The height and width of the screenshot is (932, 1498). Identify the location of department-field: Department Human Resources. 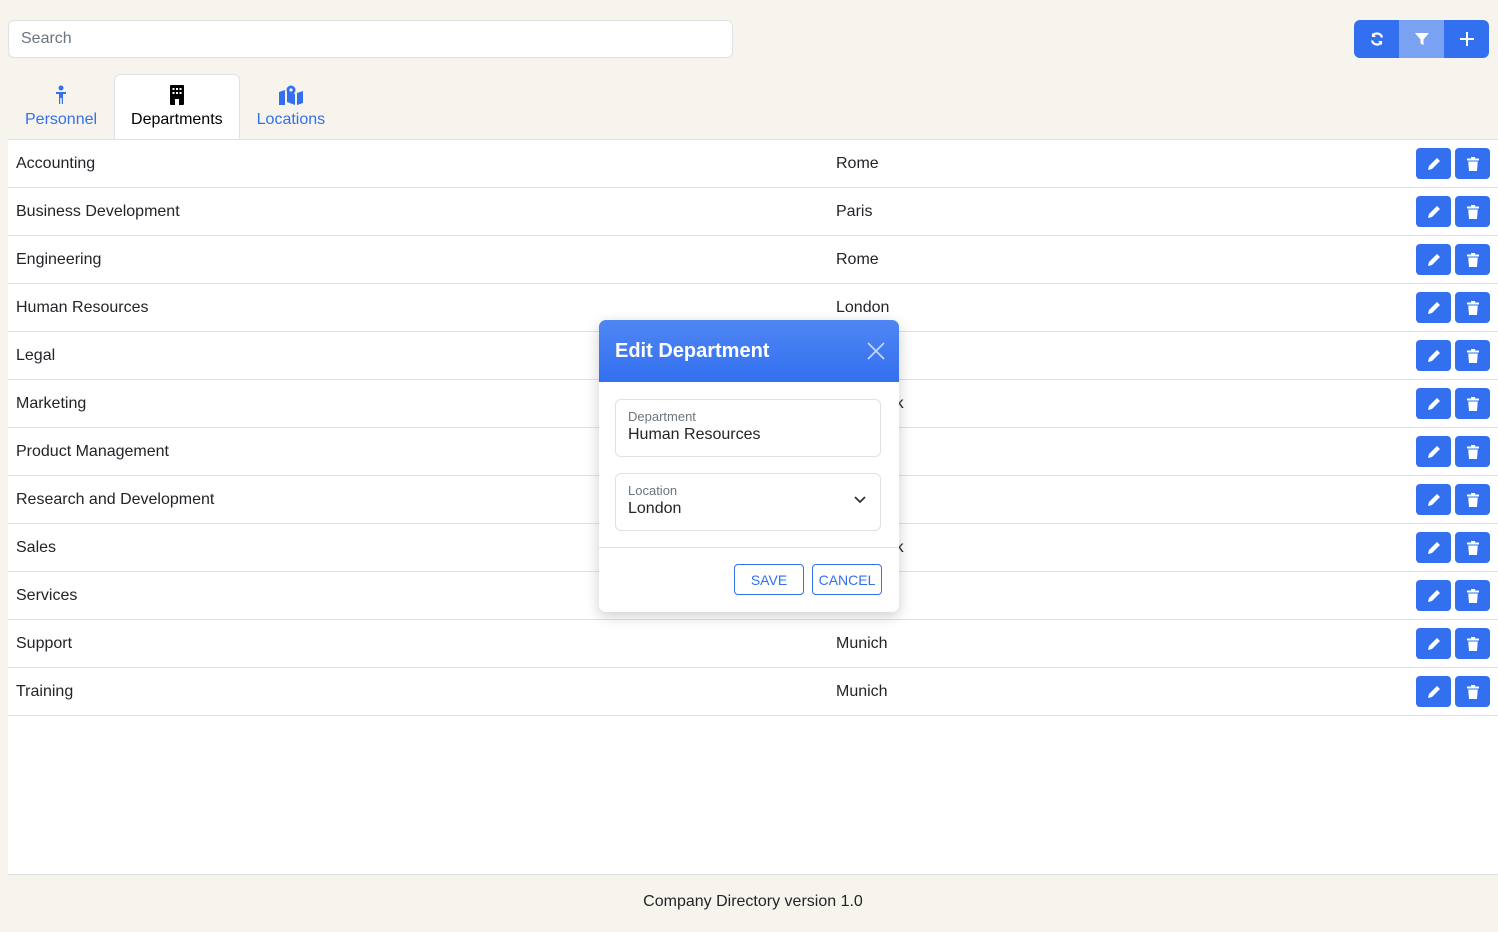
(748, 428).